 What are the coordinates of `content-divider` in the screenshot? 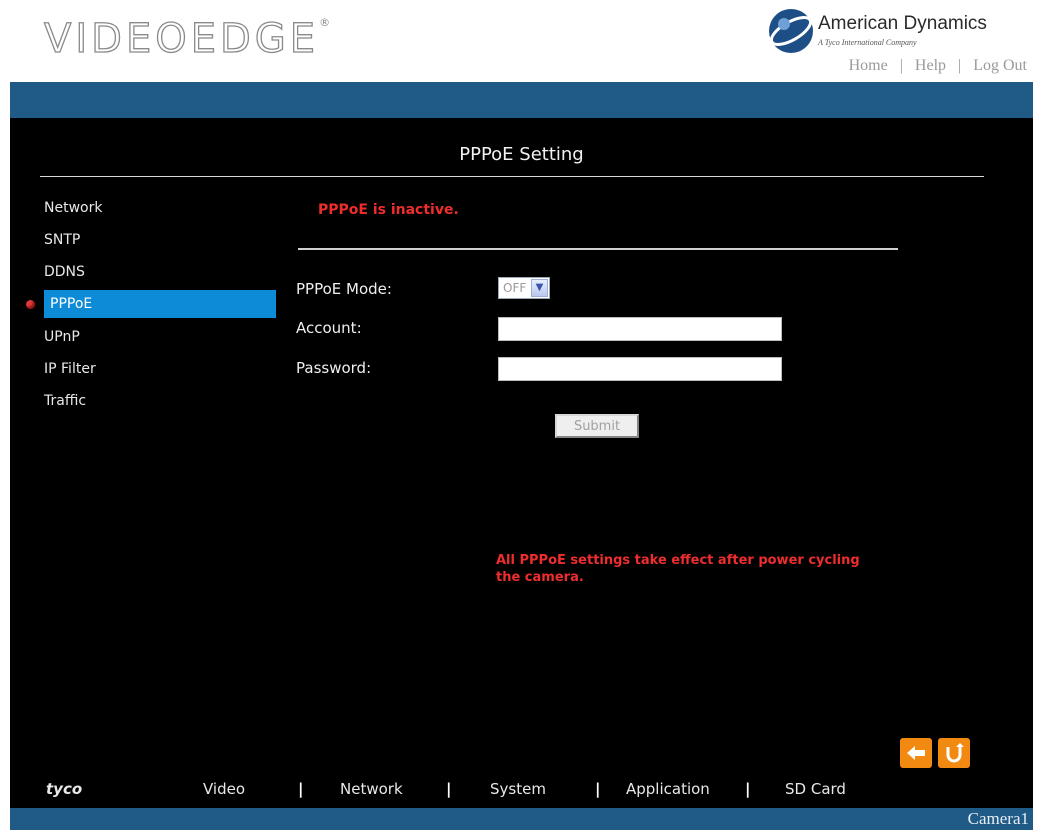 It's located at (598, 249).